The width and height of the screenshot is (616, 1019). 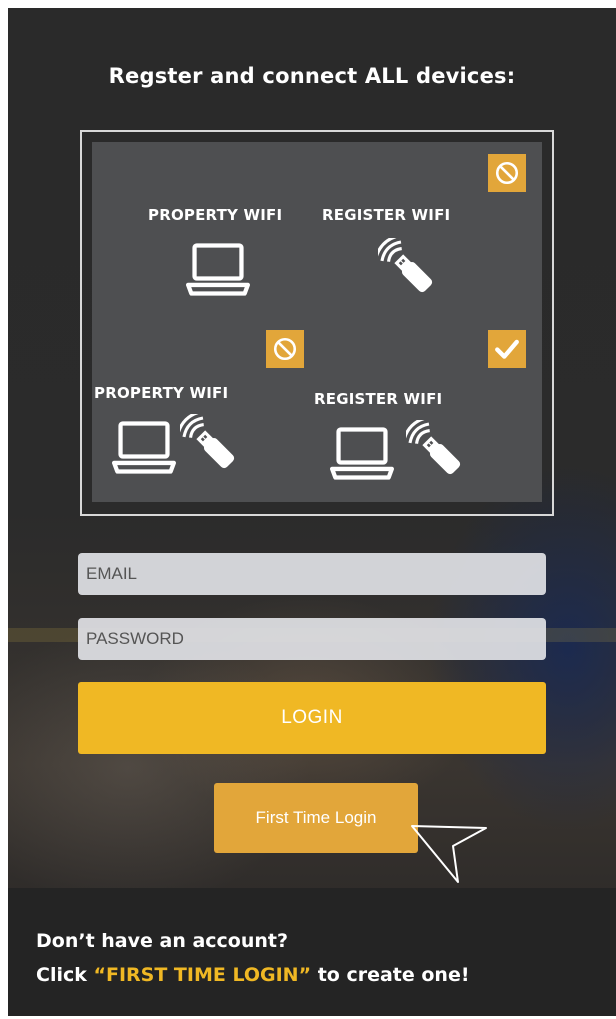 What do you see at coordinates (390, 975) in the screenshot?
I see `instruction-suffix: to create one!` at bounding box center [390, 975].